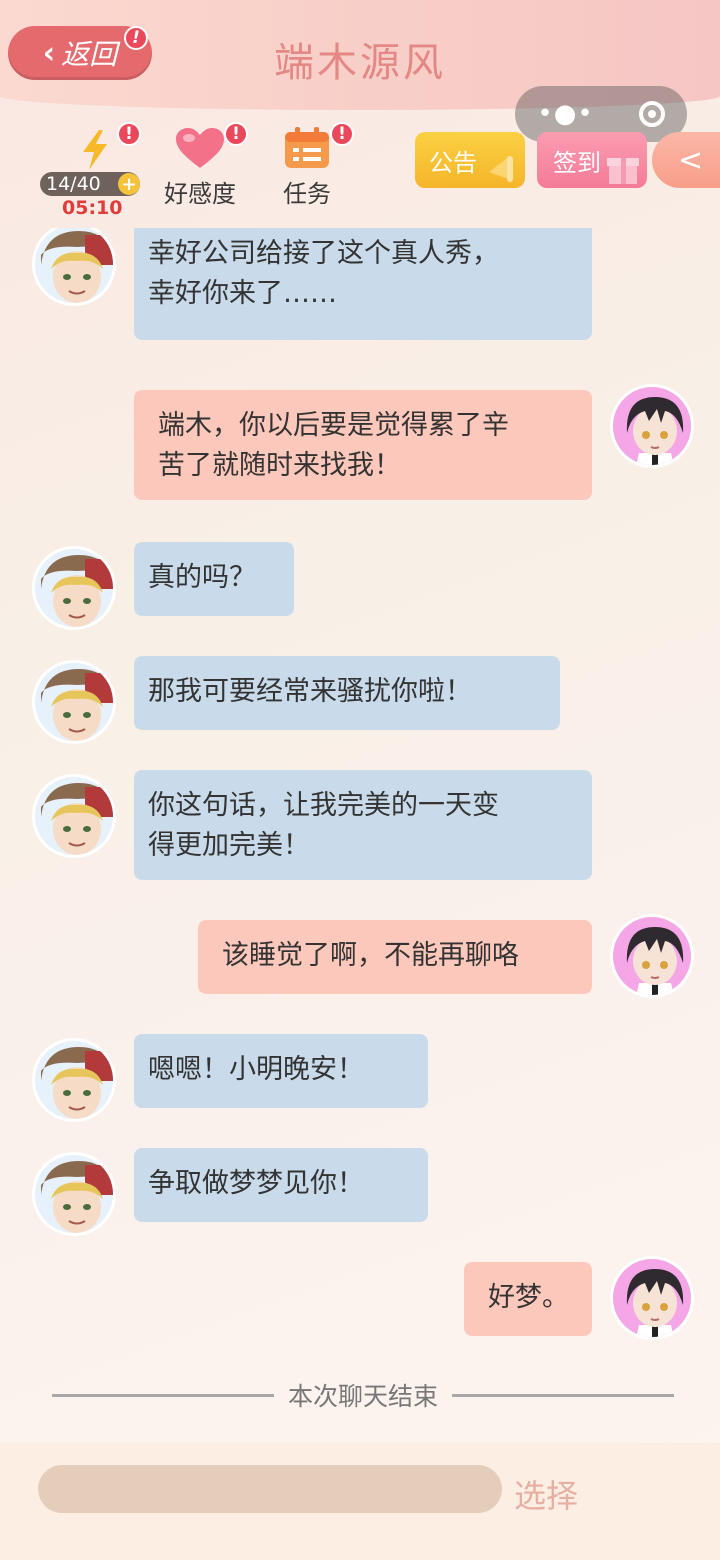  I want to click on character-message-bubble: 真的吗？, so click(214, 579).